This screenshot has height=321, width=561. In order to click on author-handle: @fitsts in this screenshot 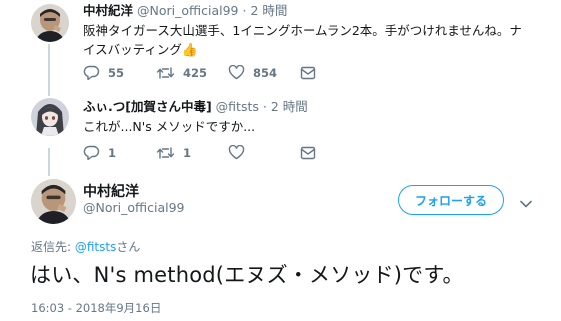, I will do `click(237, 106)`.